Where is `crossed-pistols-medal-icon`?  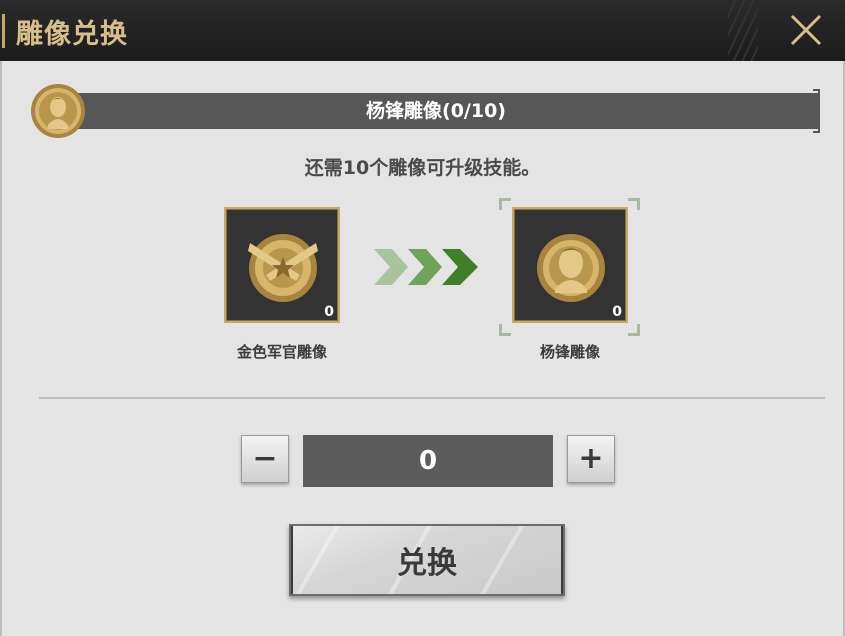
crossed-pistols-medal-icon is located at coordinates (283, 268).